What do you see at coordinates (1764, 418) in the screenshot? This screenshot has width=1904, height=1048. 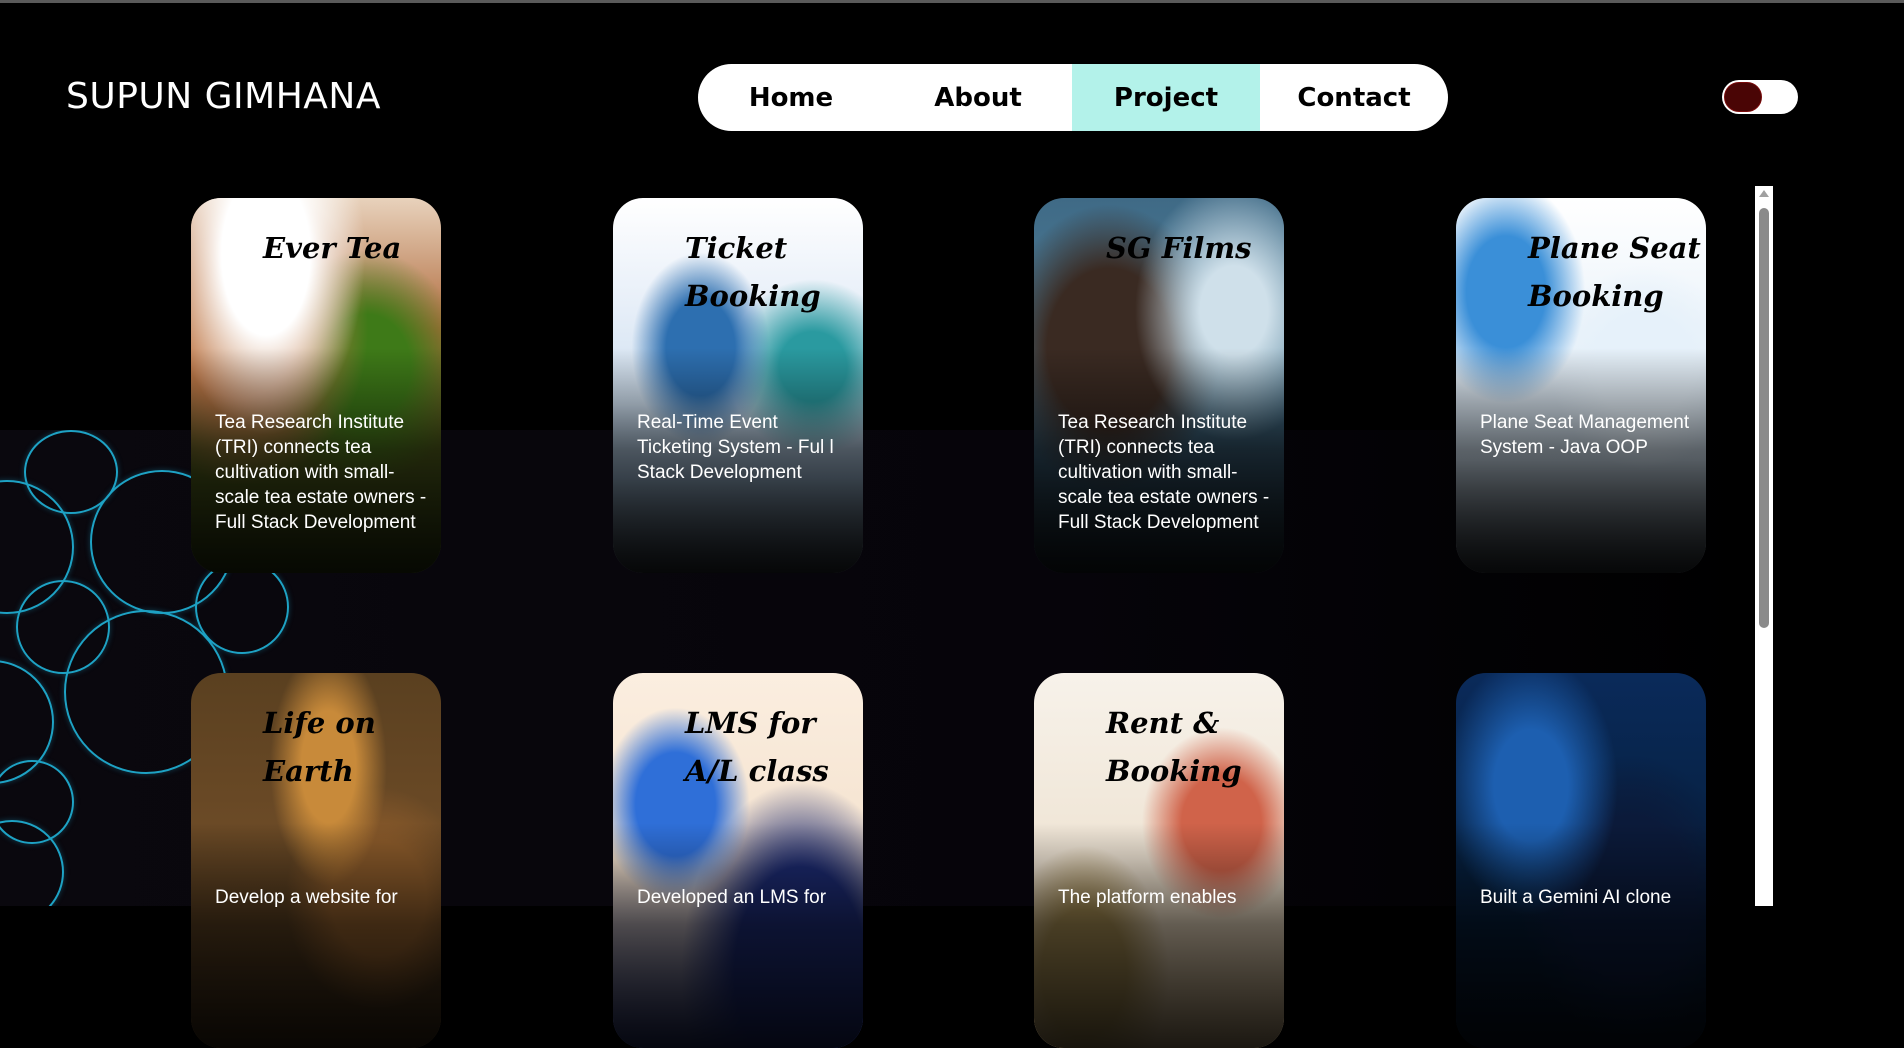 I see `scrollbar-thumb` at bounding box center [1764, 418].